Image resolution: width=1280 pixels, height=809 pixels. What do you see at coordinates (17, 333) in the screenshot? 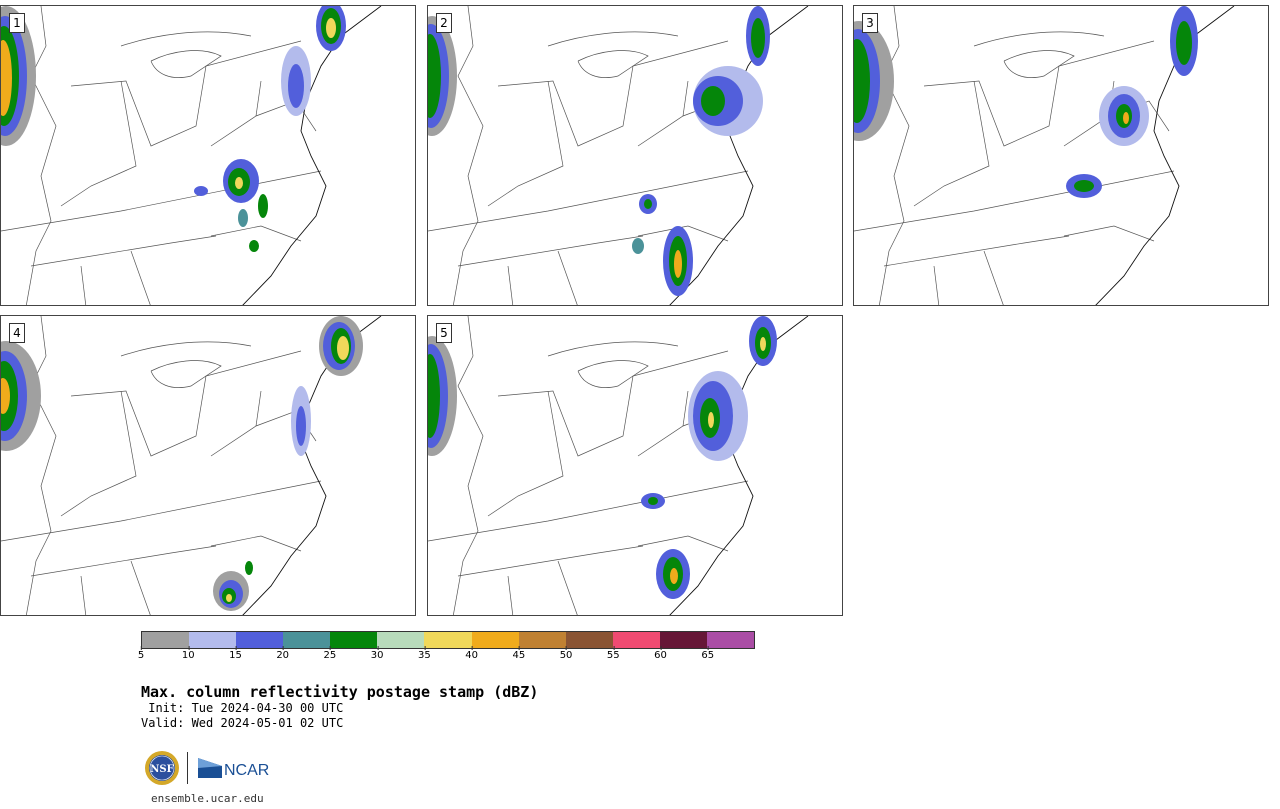
I see `panel-4-label: 4` at bounding box center [17, 333].